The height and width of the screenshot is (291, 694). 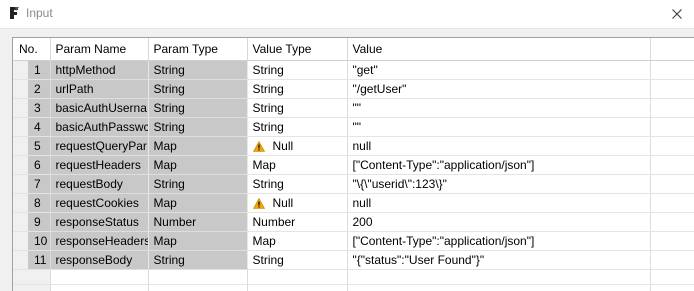 What do you see at coordinates (99, 203) in the screenshot?
I see `param-name-cell: requestCookies` at bounding box center [99, 203].